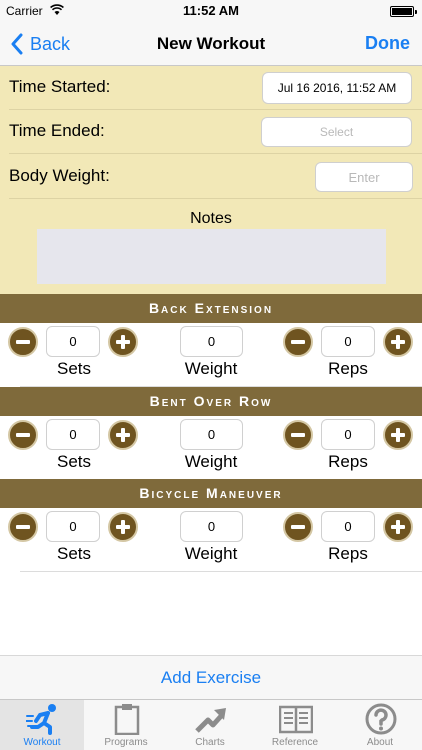 The height and width of the screenshot is (750, 422). I want to click on time-ended-field: Select, so click(336, 132).